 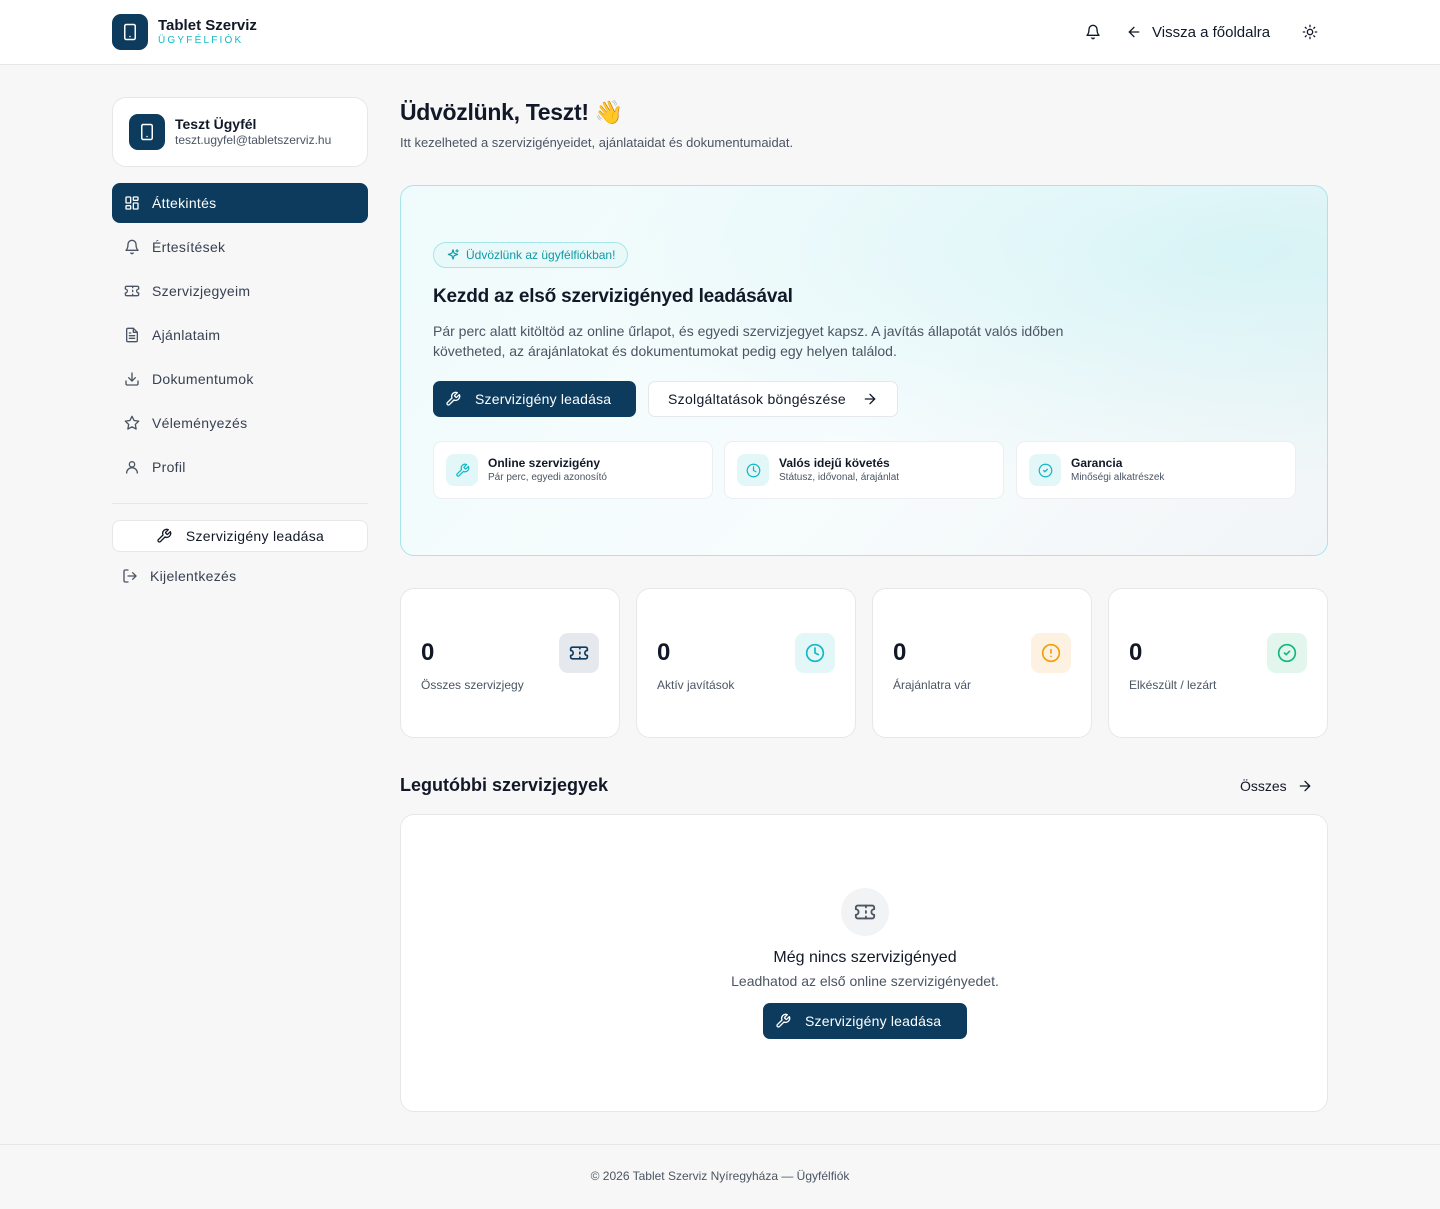 What do you see at coordinates (613, 296) in the screenshot?
I see `hero-title: Kezdd az első szervizigényed leadásával` at bounding box center [613, 296].